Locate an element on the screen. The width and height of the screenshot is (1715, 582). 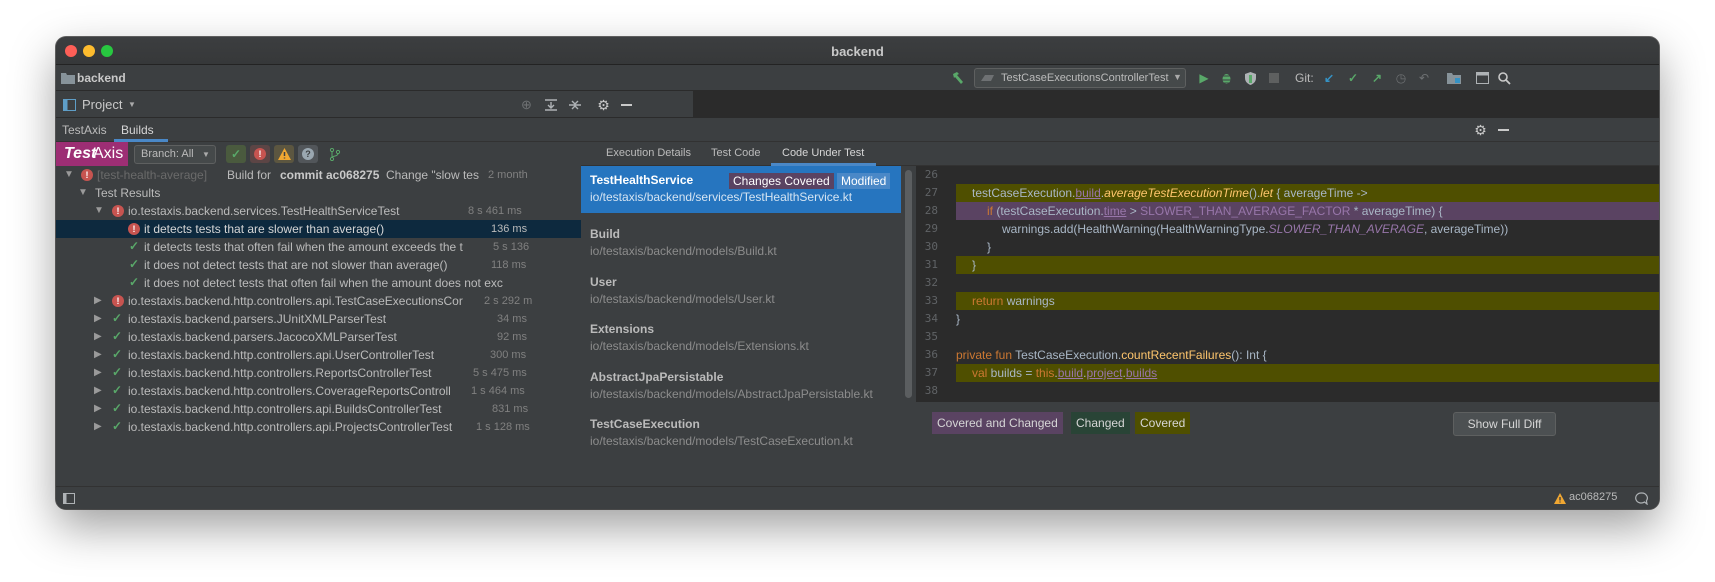
test-results-row: ▼ Test Results is located at coordinates (318, 193).